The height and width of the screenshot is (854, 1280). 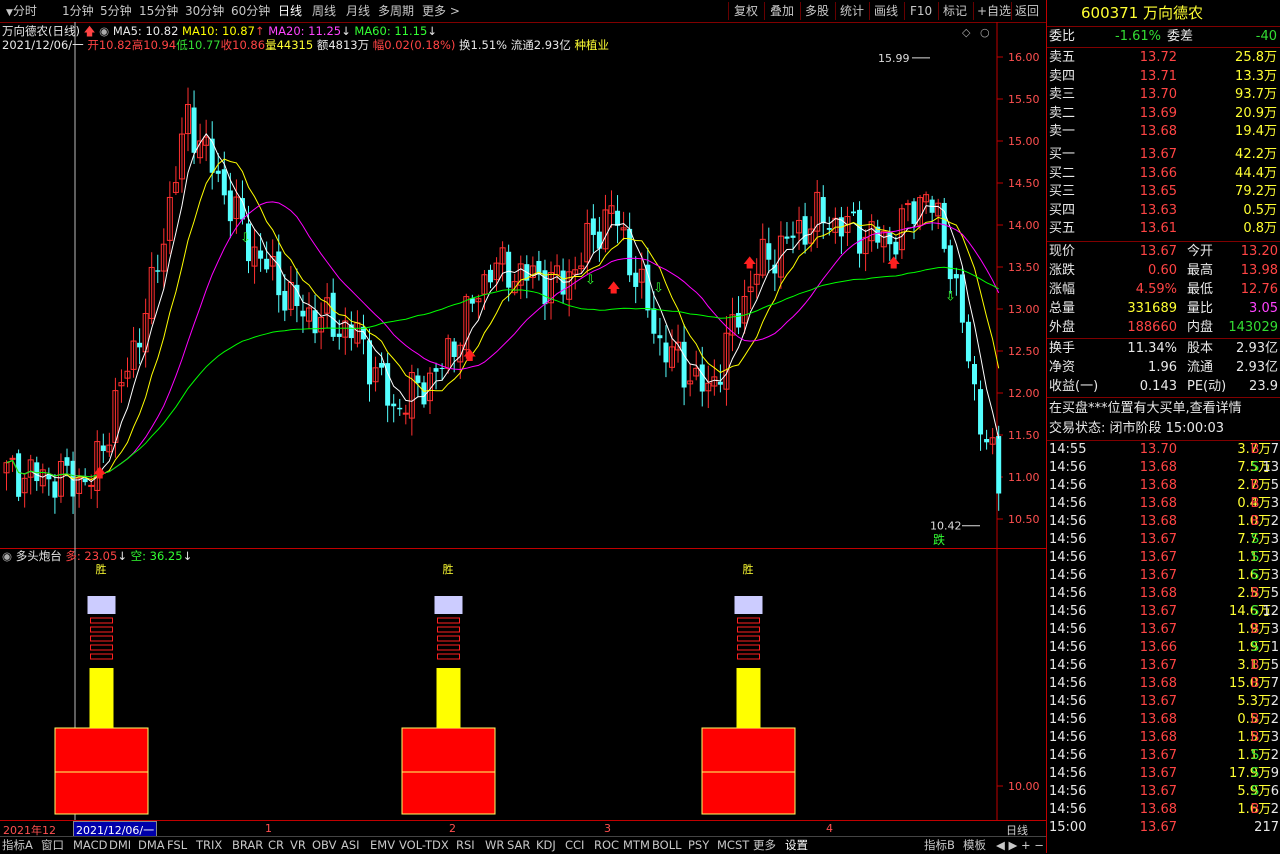 What do you see at coordinates (78, 11) in the screenshot?
I see `period-tab-1min: 1分钟` at bounding box center [78, 11].